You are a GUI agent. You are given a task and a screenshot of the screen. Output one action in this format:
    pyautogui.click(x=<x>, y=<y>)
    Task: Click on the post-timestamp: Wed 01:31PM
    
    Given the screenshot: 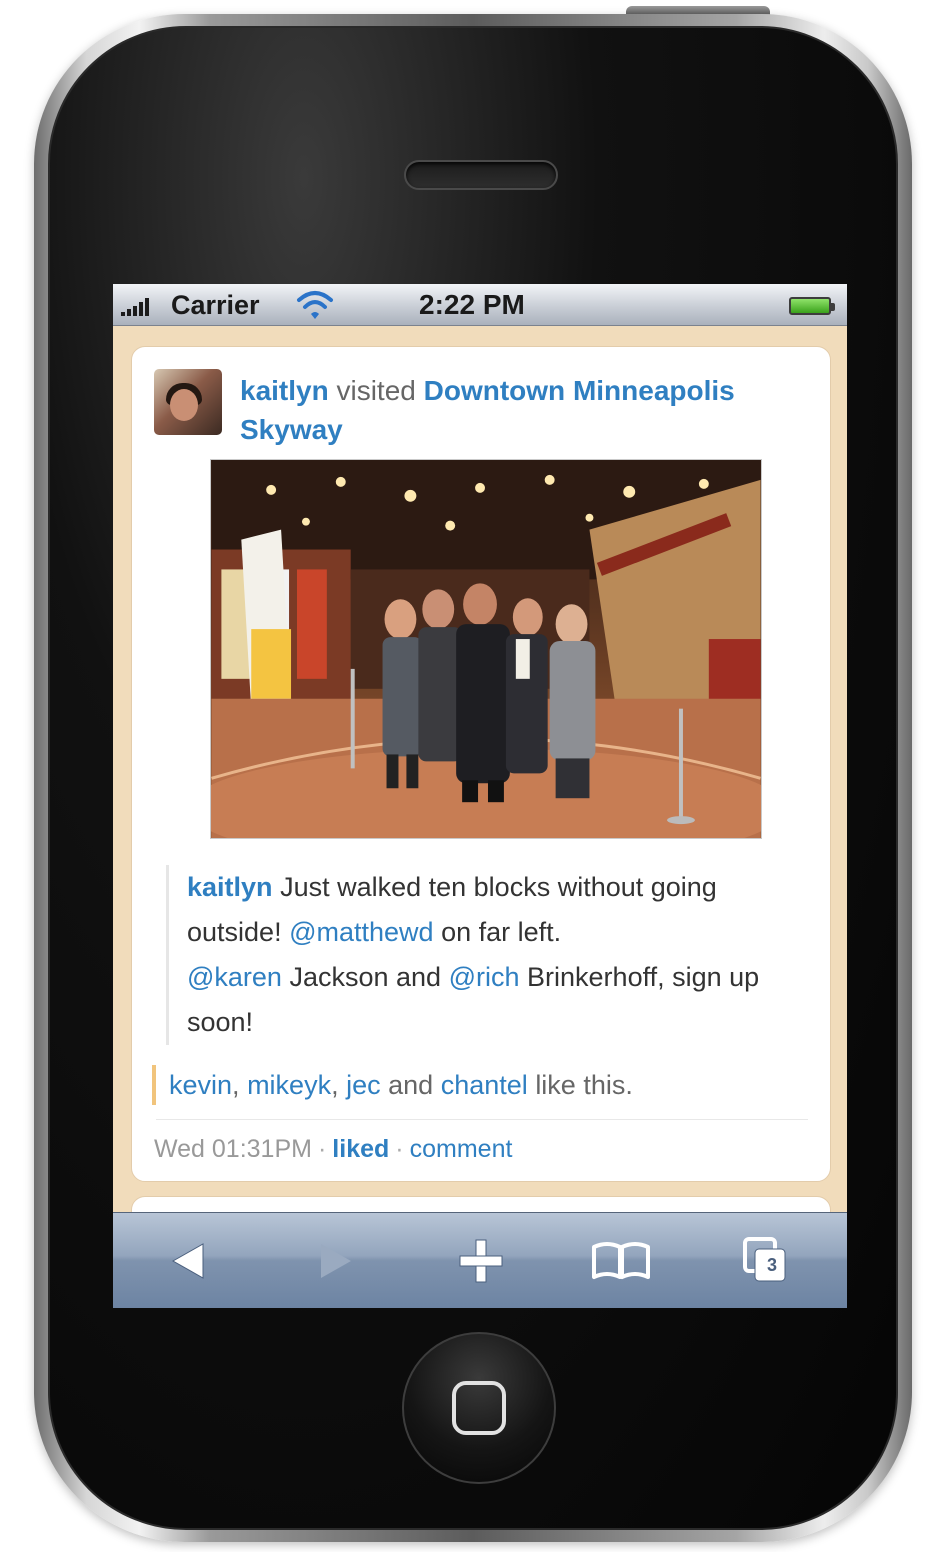 What is the action you would take?
    pyautogui.click(x=233, y=1149)
    